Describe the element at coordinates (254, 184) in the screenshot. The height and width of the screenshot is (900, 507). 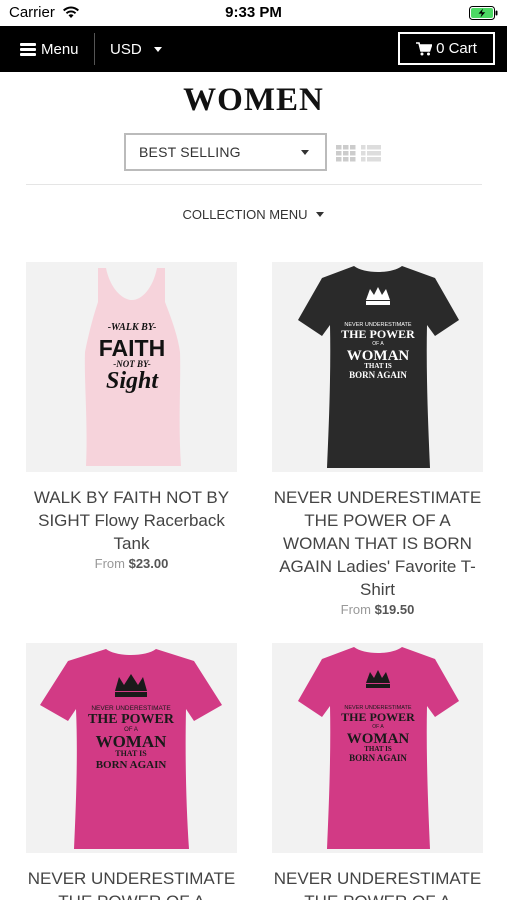
I see `divider` at that location.